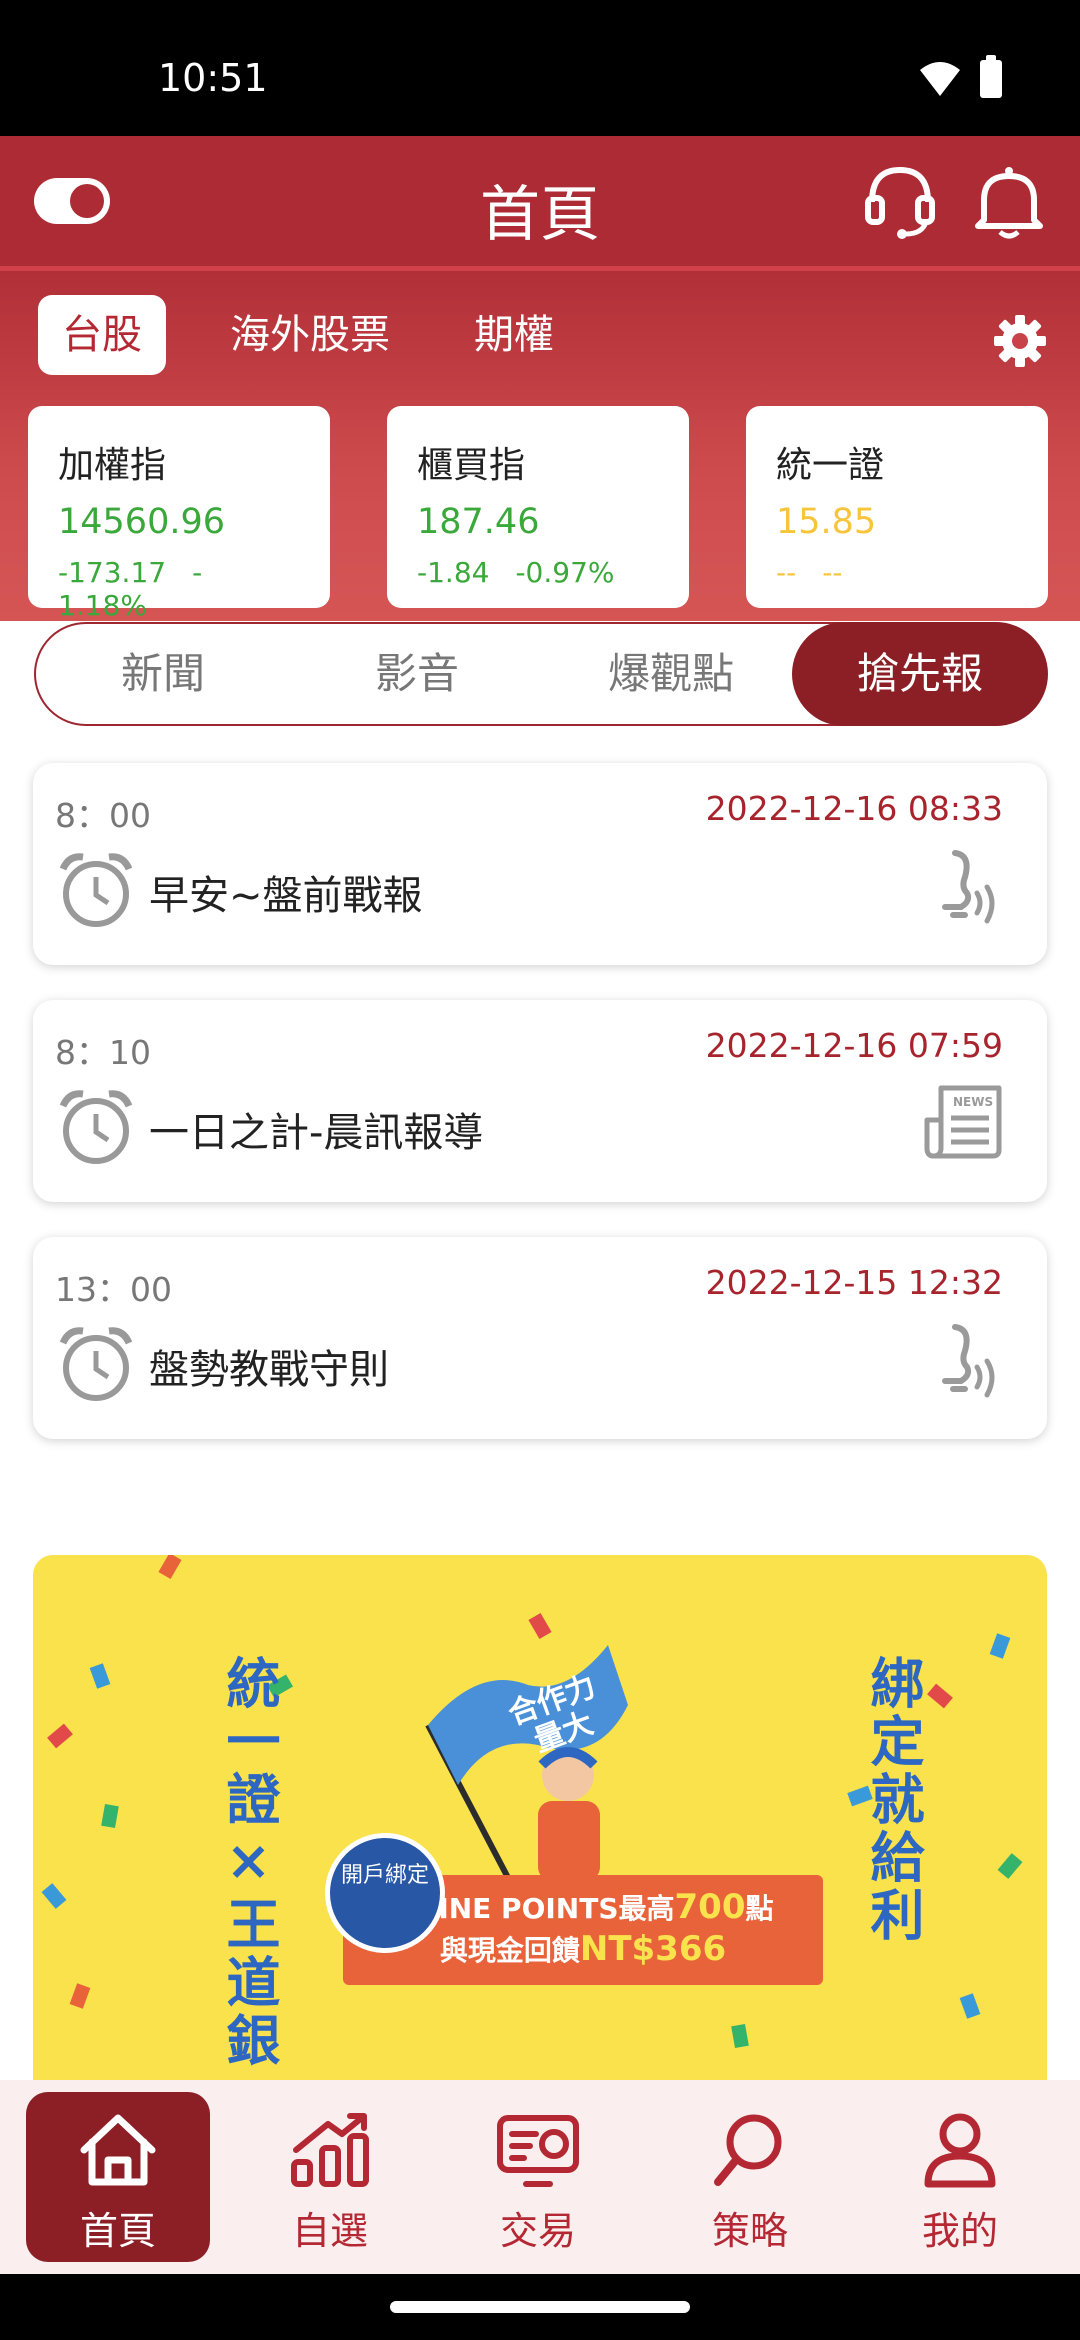  Describe the element at coordinates (537, 2231) in the screenshot. I see `nav-label: 交易` at that location.